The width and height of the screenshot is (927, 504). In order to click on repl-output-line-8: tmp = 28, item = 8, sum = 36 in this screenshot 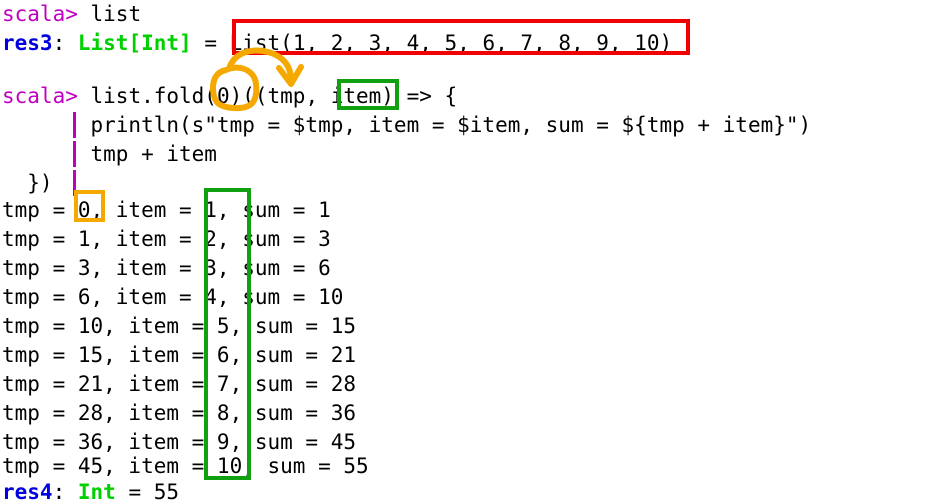, I will do `click(179, 413)`.